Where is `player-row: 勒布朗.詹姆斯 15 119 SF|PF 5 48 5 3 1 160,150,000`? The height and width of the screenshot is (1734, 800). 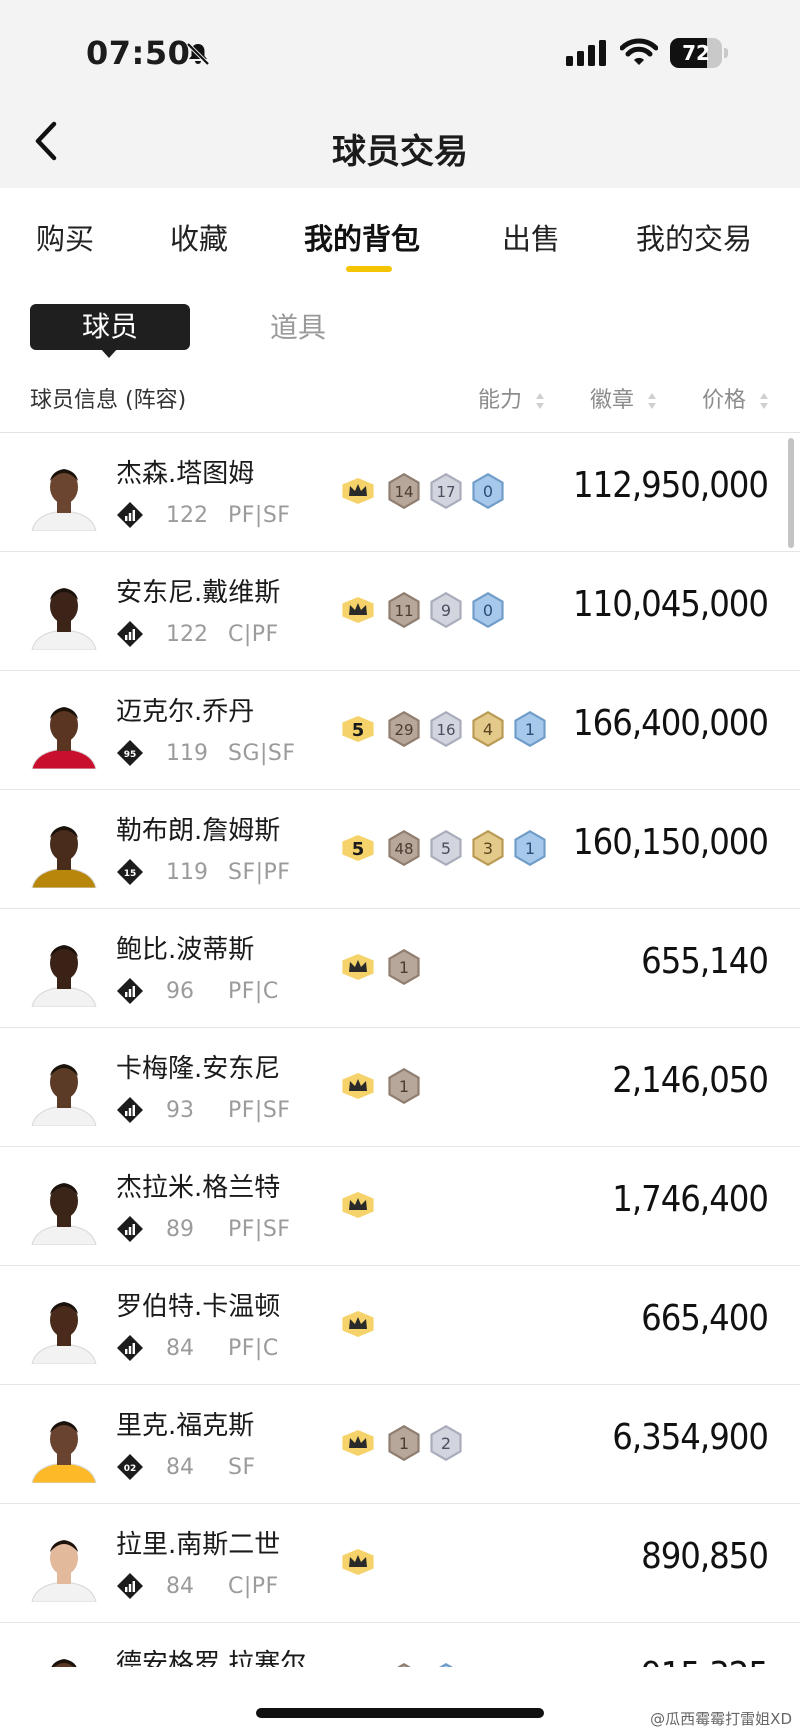 player-row: 勒布朗.詹姆斯 15 119 SF|PF 5 48 5 3 1 160,150,000 is located at coordinates (400, 849).